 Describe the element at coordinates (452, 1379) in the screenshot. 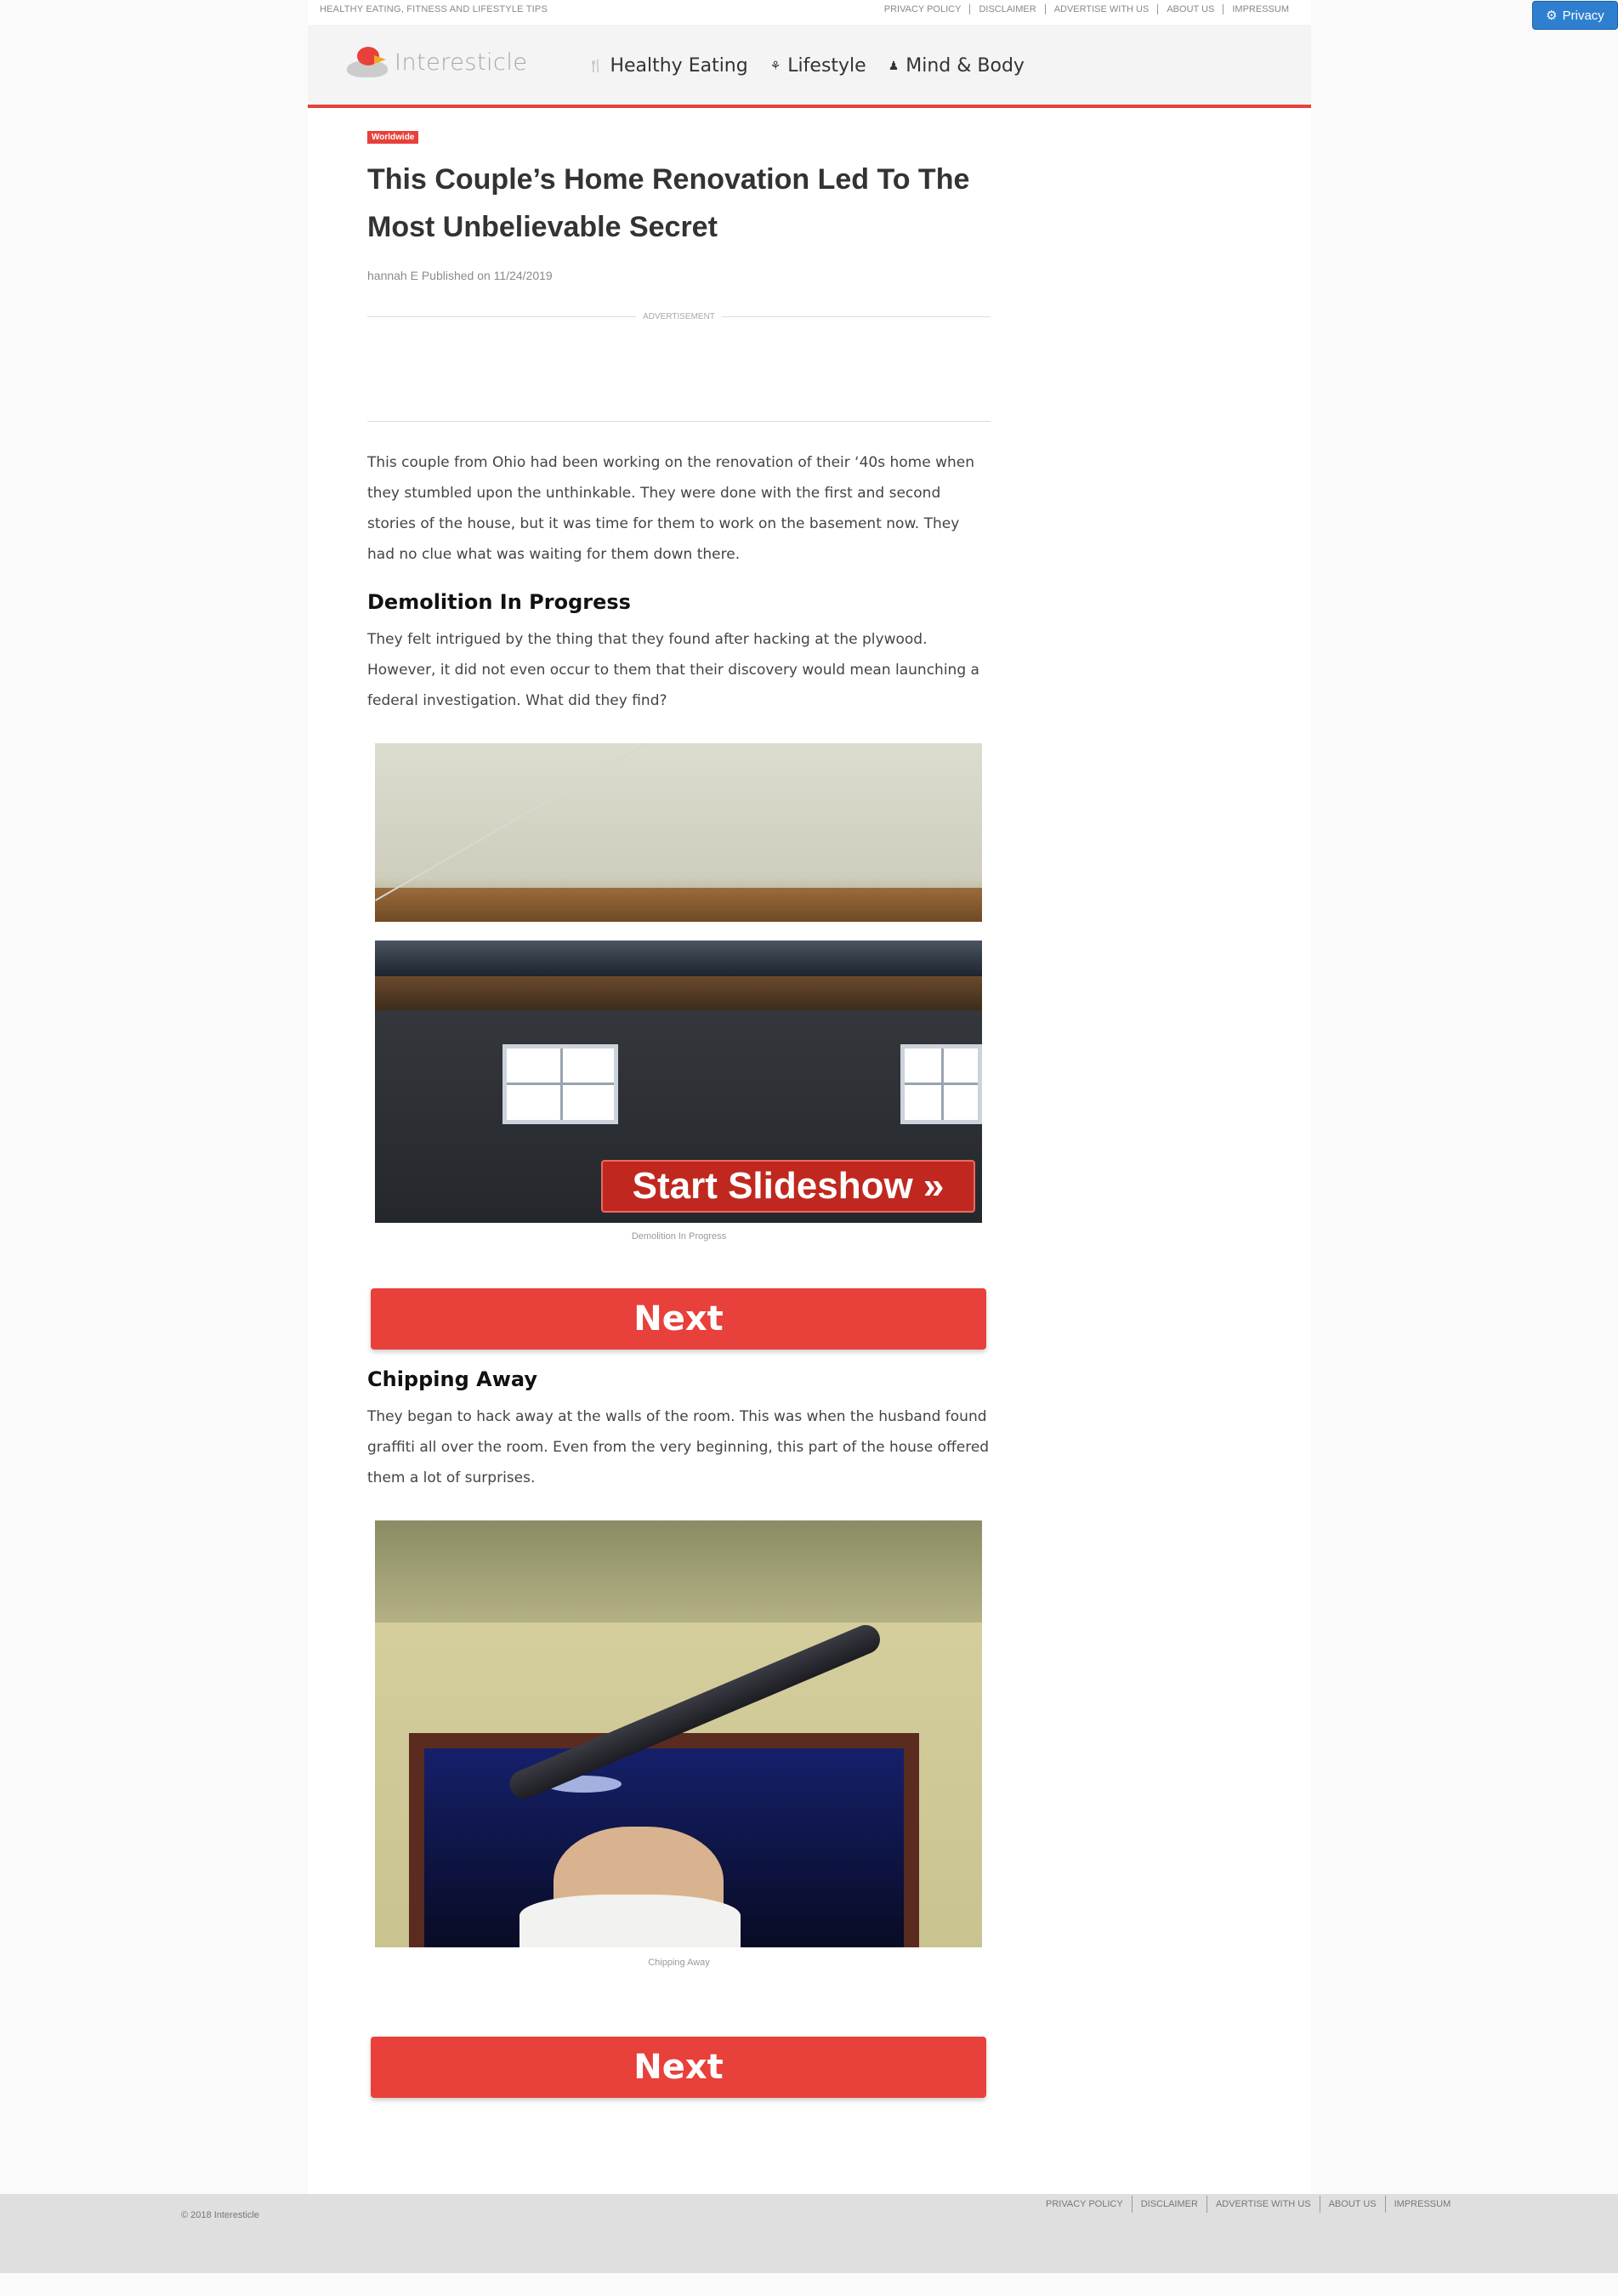

I see `section-heading: Chipping Away` at that location.